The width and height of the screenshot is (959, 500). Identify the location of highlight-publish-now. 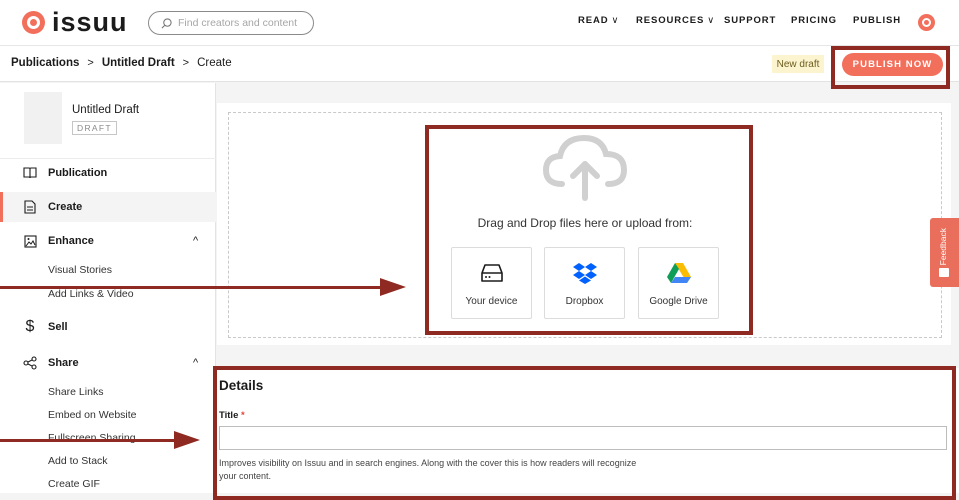
(890, 67).